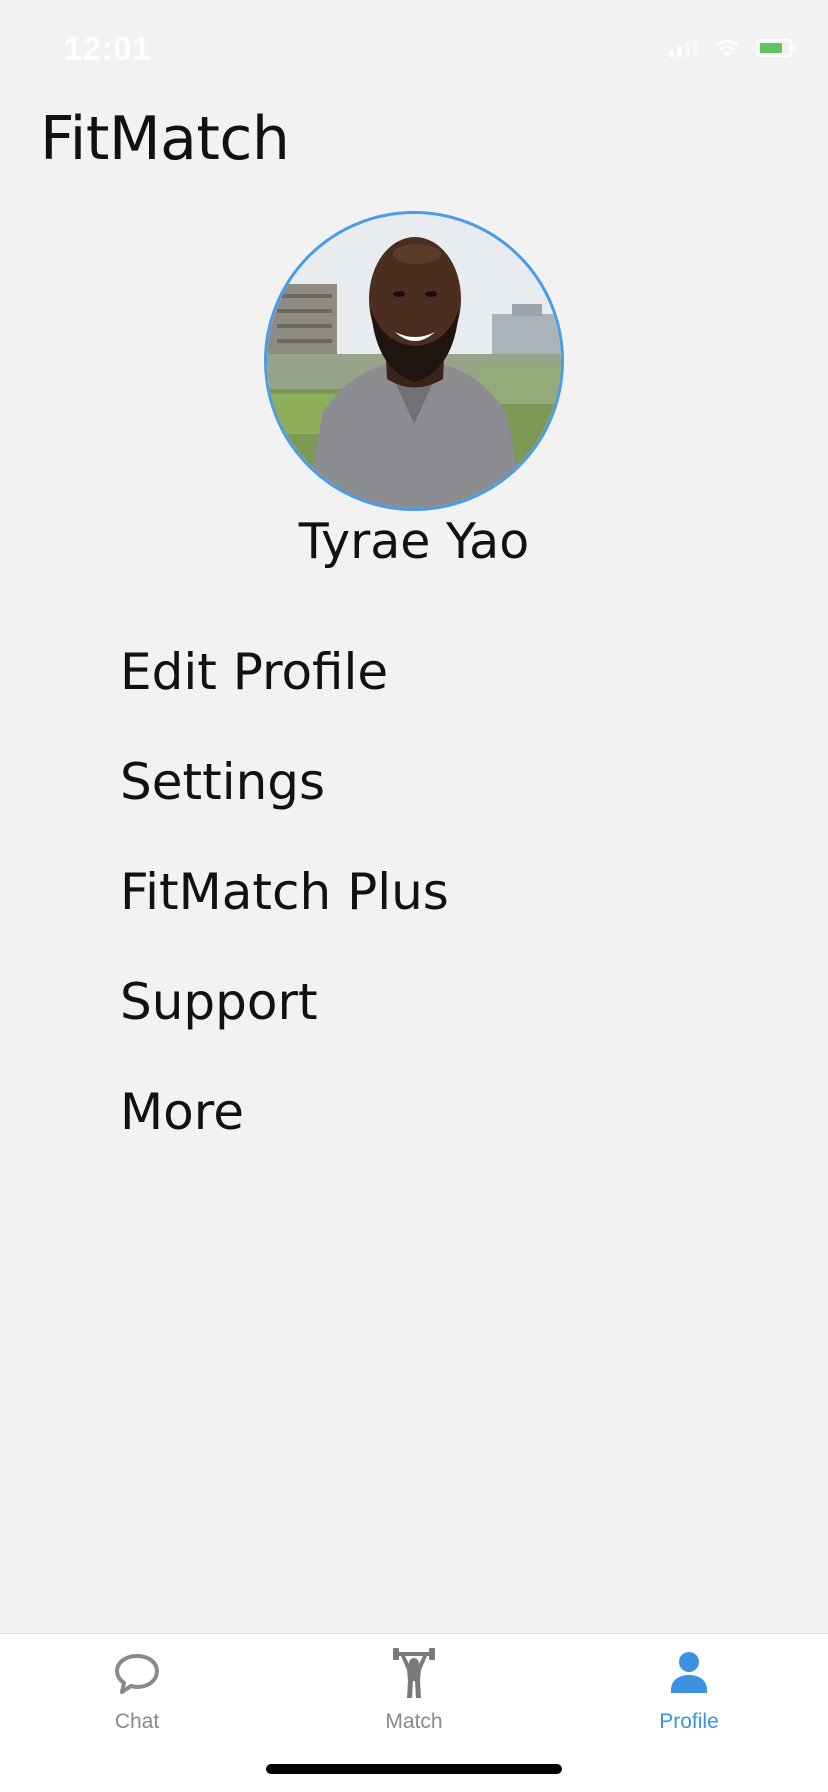 The image size is (828, 1792). I want to click on profile-name: Tyrae Yao, so click(414, 541).